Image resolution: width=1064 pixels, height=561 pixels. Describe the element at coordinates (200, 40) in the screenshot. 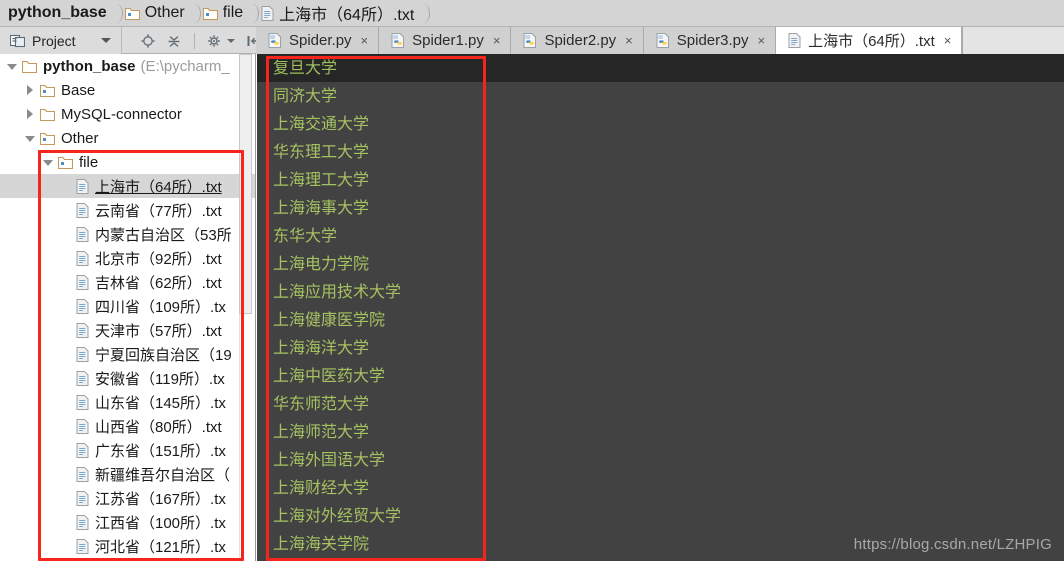

I see `tree-toolbar` at that location.